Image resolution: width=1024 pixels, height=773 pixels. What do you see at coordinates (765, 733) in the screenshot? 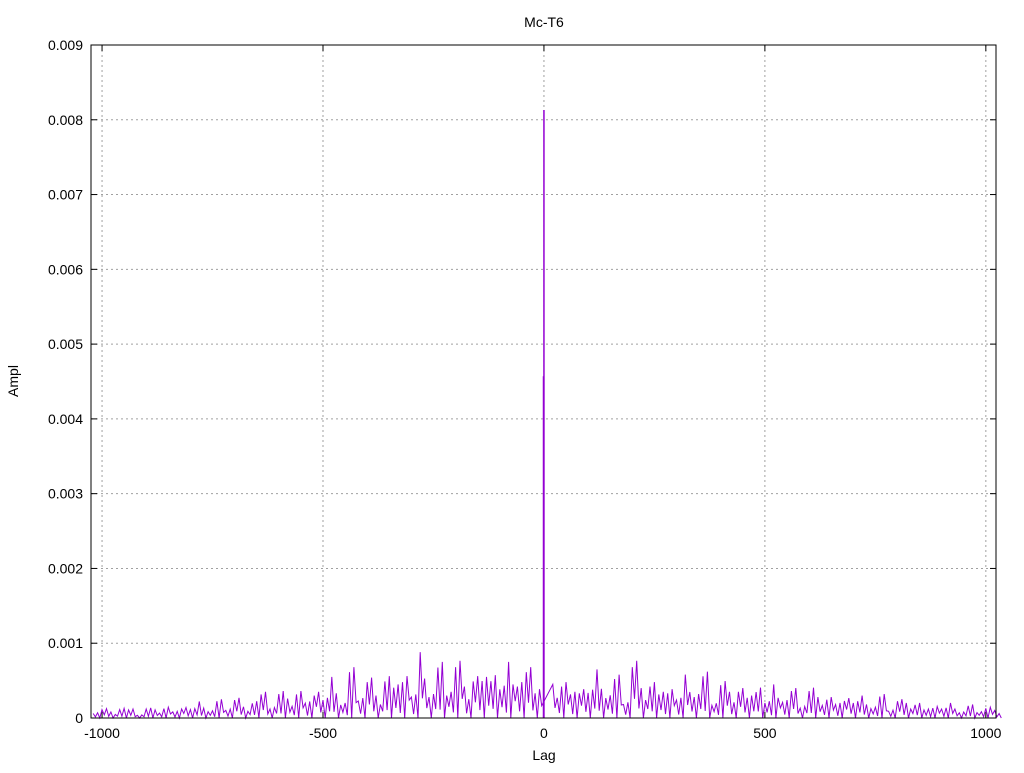
I see `x-tick-label: 500` at bounding box center [765, 733].